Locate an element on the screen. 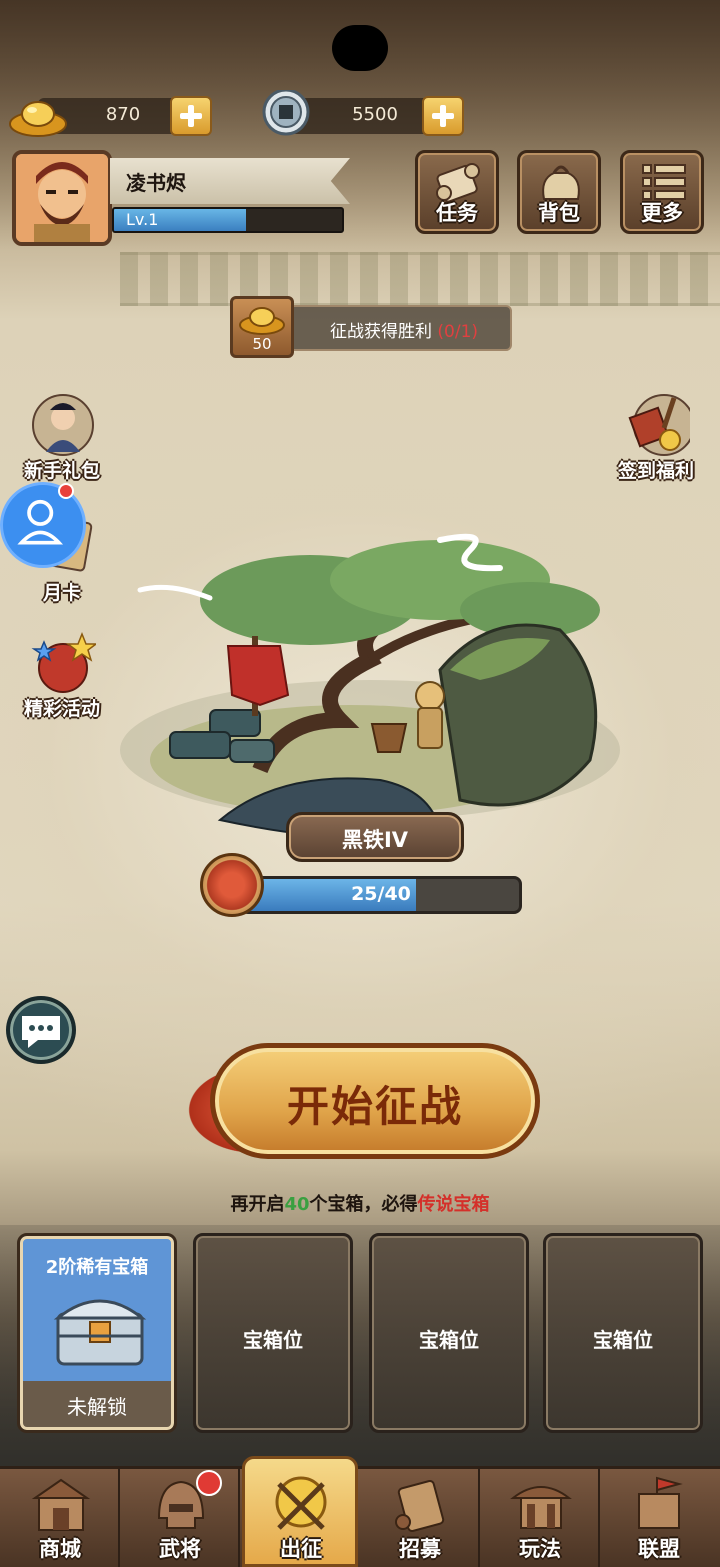 The height and width of the screenshot is (1567, 720). events-label: 精彩活动 is located at coordinates (61, 709).